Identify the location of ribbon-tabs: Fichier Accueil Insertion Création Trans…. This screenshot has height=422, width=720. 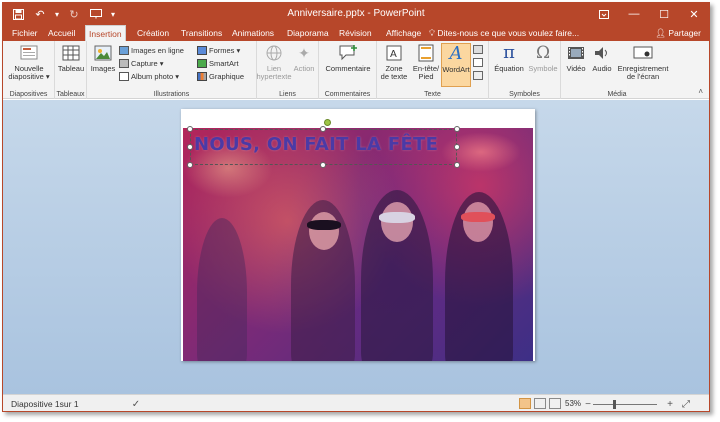
(356, 33).